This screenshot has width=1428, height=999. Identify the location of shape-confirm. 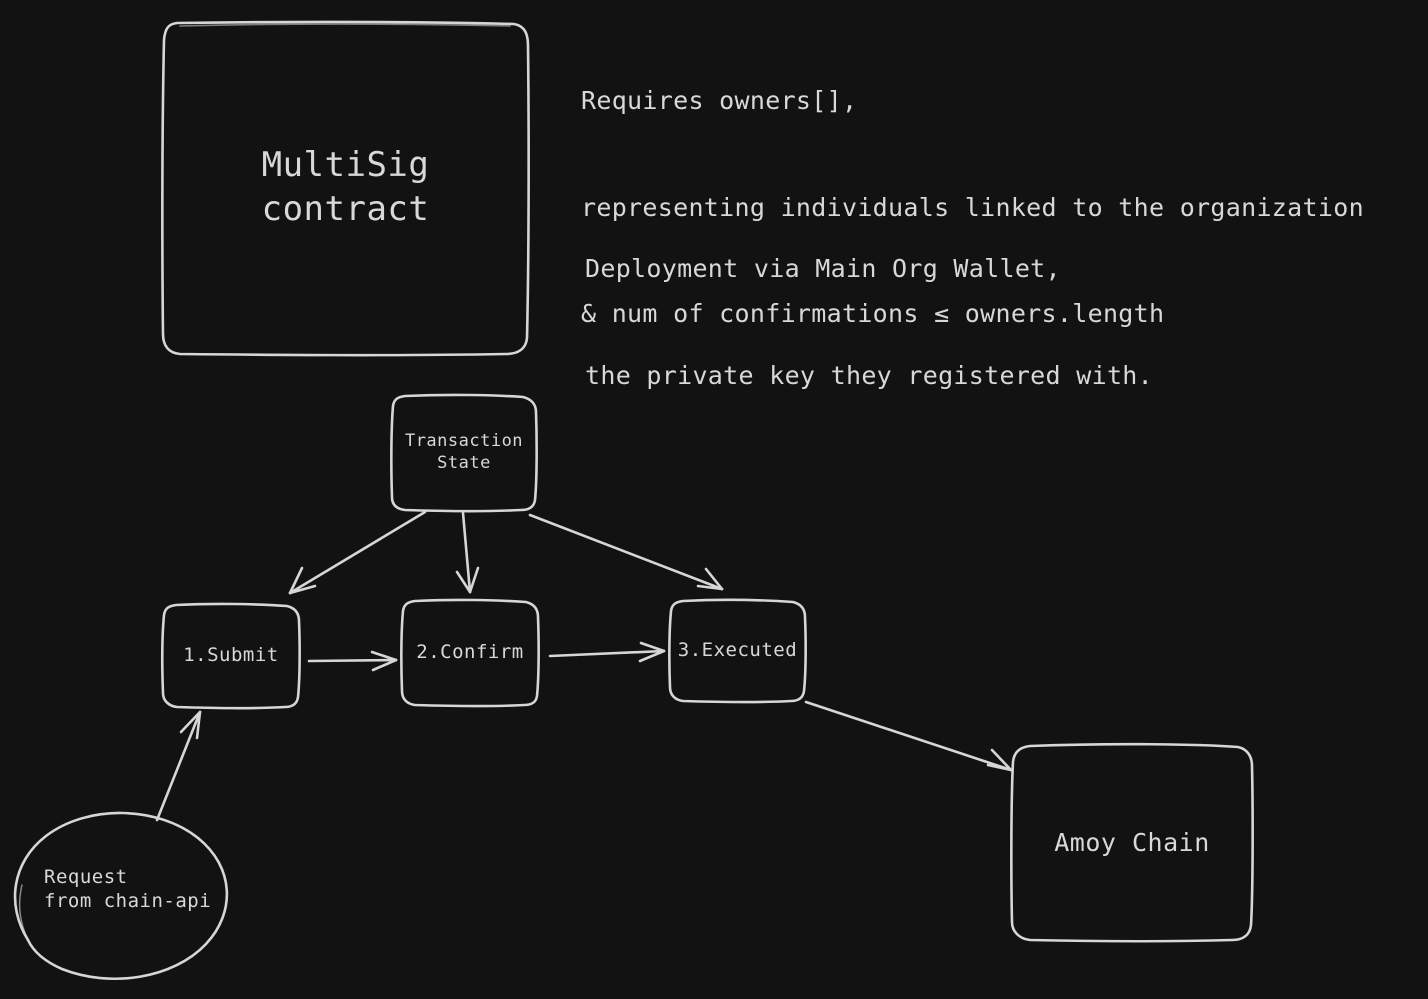
(470, 653).